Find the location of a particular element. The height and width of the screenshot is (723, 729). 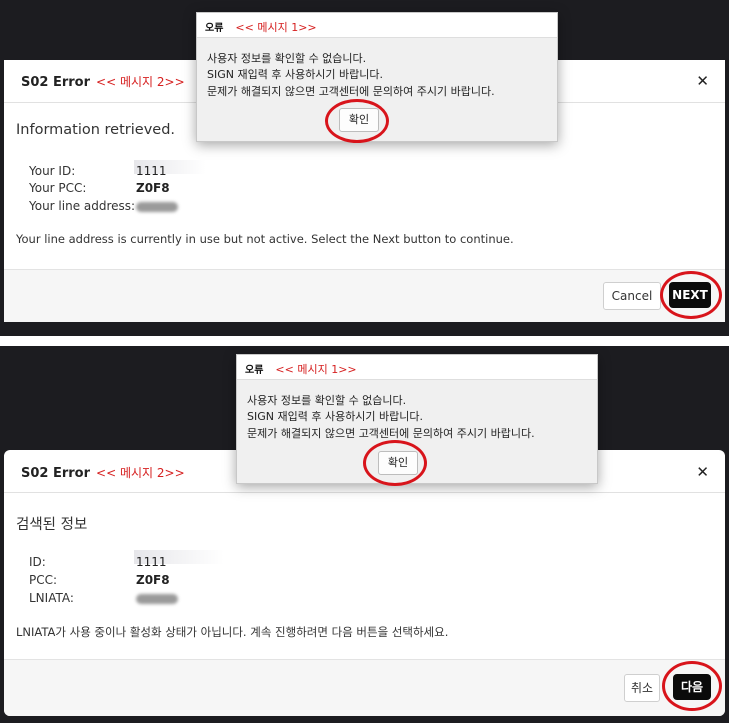

field-label-pcc: Your PCC: is located at coordinates (58, 188).